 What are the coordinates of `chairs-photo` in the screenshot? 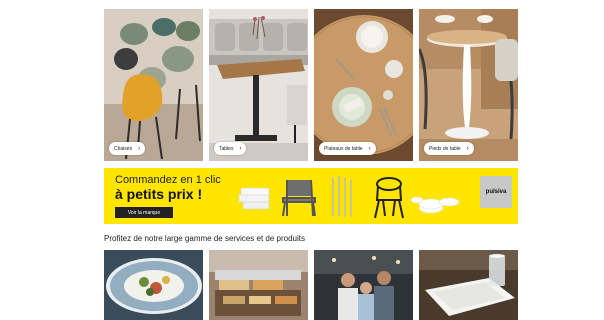 It's located at (153, 85).